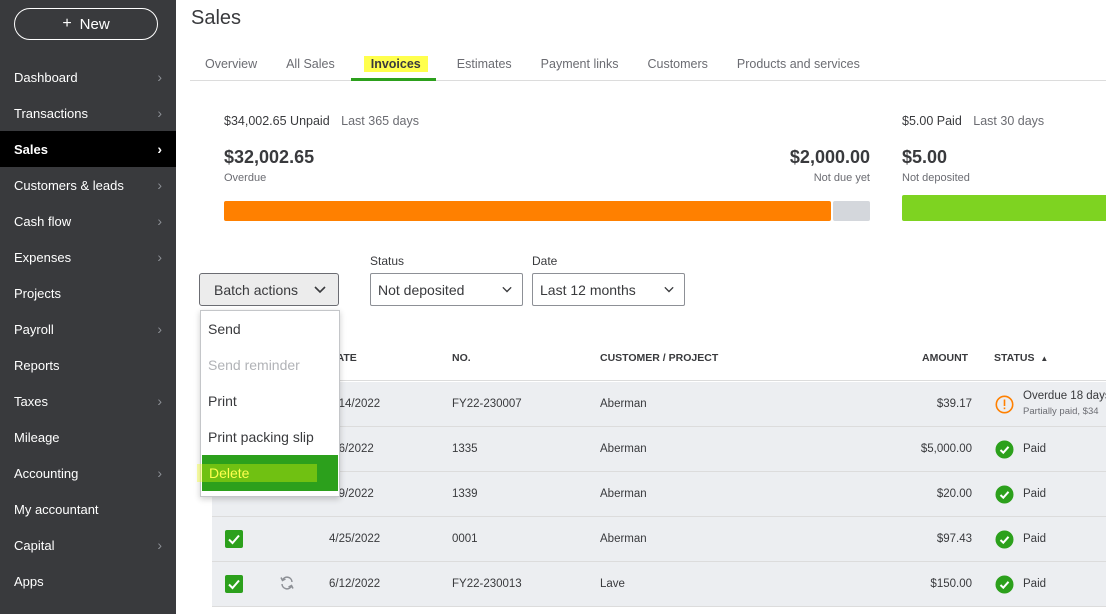  Describe the element at coordinates (88, 185) in the screenshot. I see `sidebar-item-customers-leads: Customers & leads ›` at that location.